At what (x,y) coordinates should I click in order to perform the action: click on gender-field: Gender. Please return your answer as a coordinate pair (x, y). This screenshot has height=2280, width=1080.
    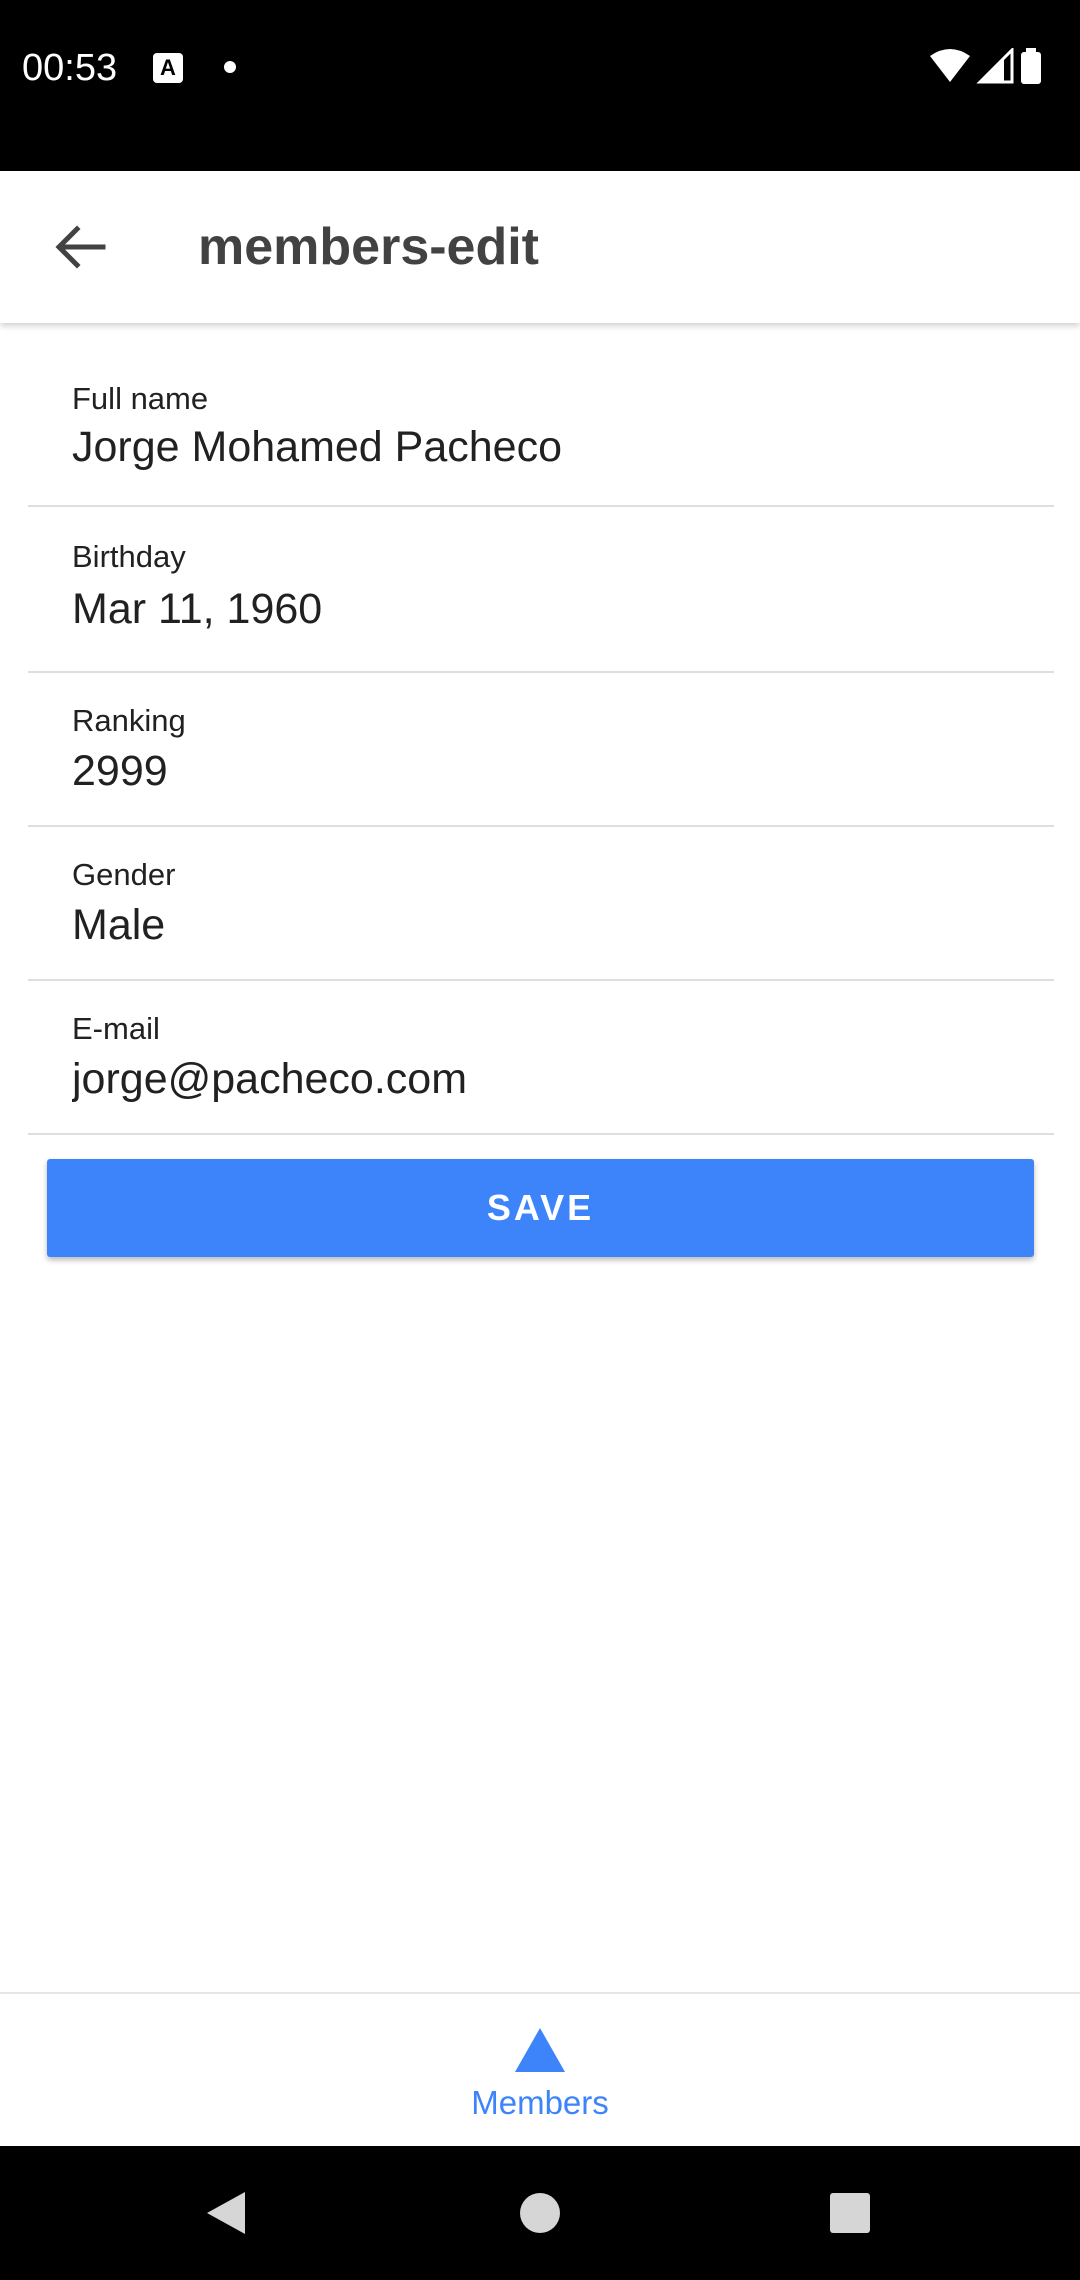
    Looking at the image, I should click on (541, 904).